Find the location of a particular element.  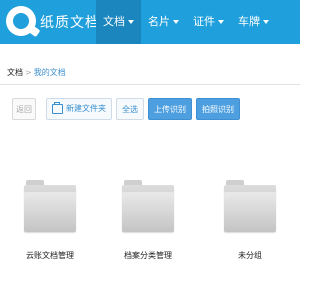

new-folder-button: 新建文件夹 is located at coordinates (79, 109).